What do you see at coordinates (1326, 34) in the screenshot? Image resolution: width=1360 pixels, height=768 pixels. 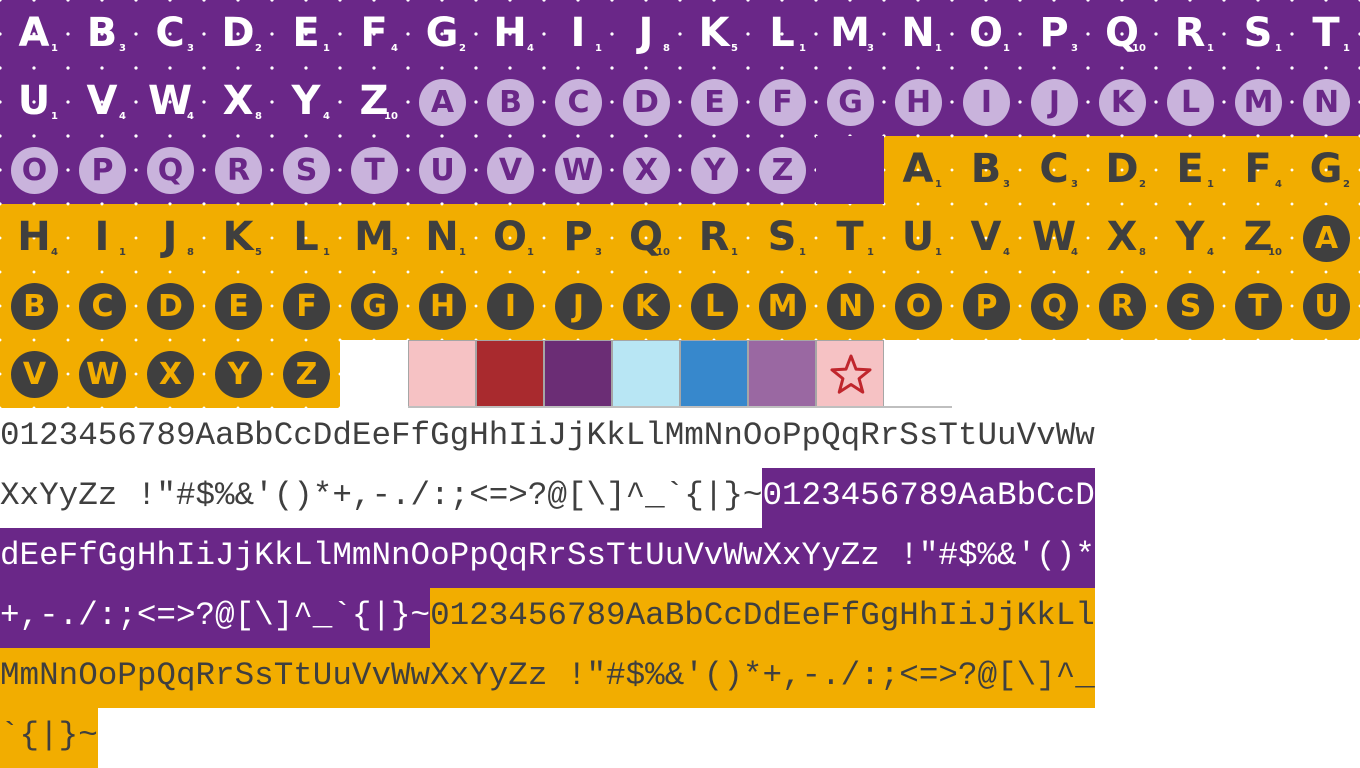 I see `purple-square-tile-t: T1` at bounding box center [1326, 34].